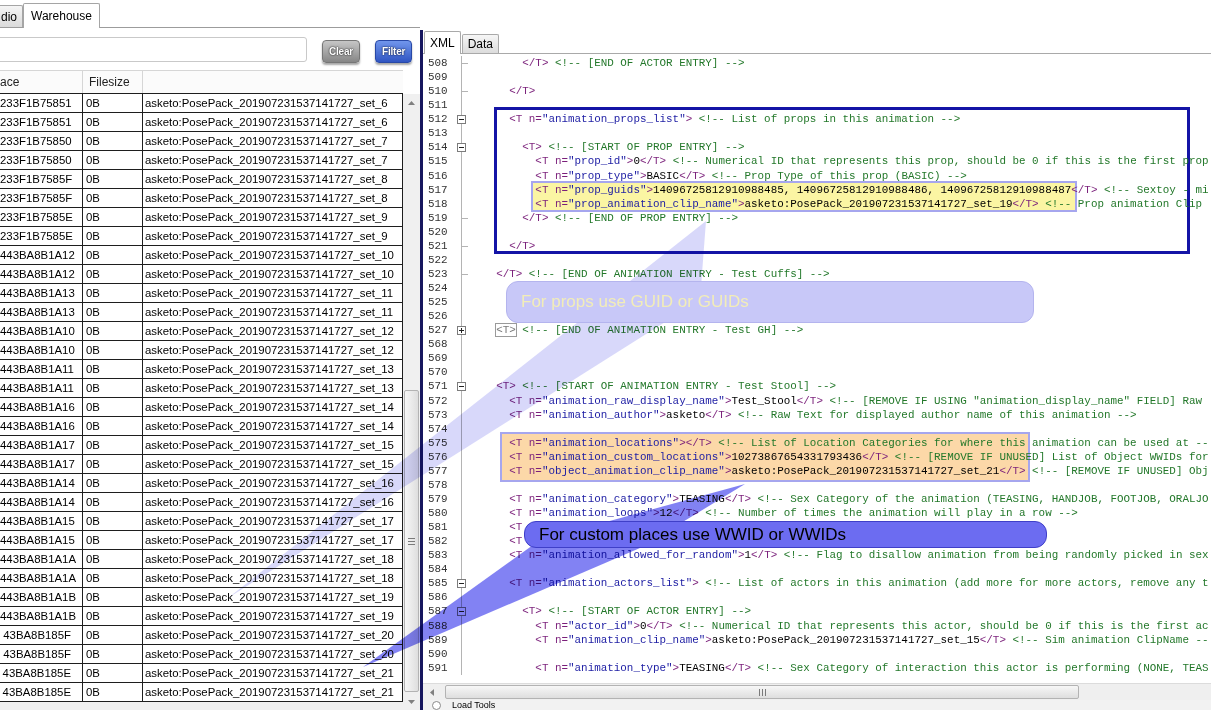 The height and width of the screenshot is (710, 1211). I want to click on code-line: <T> <!-- [START OF PROP ENTRY] -->, so click(633, 147).